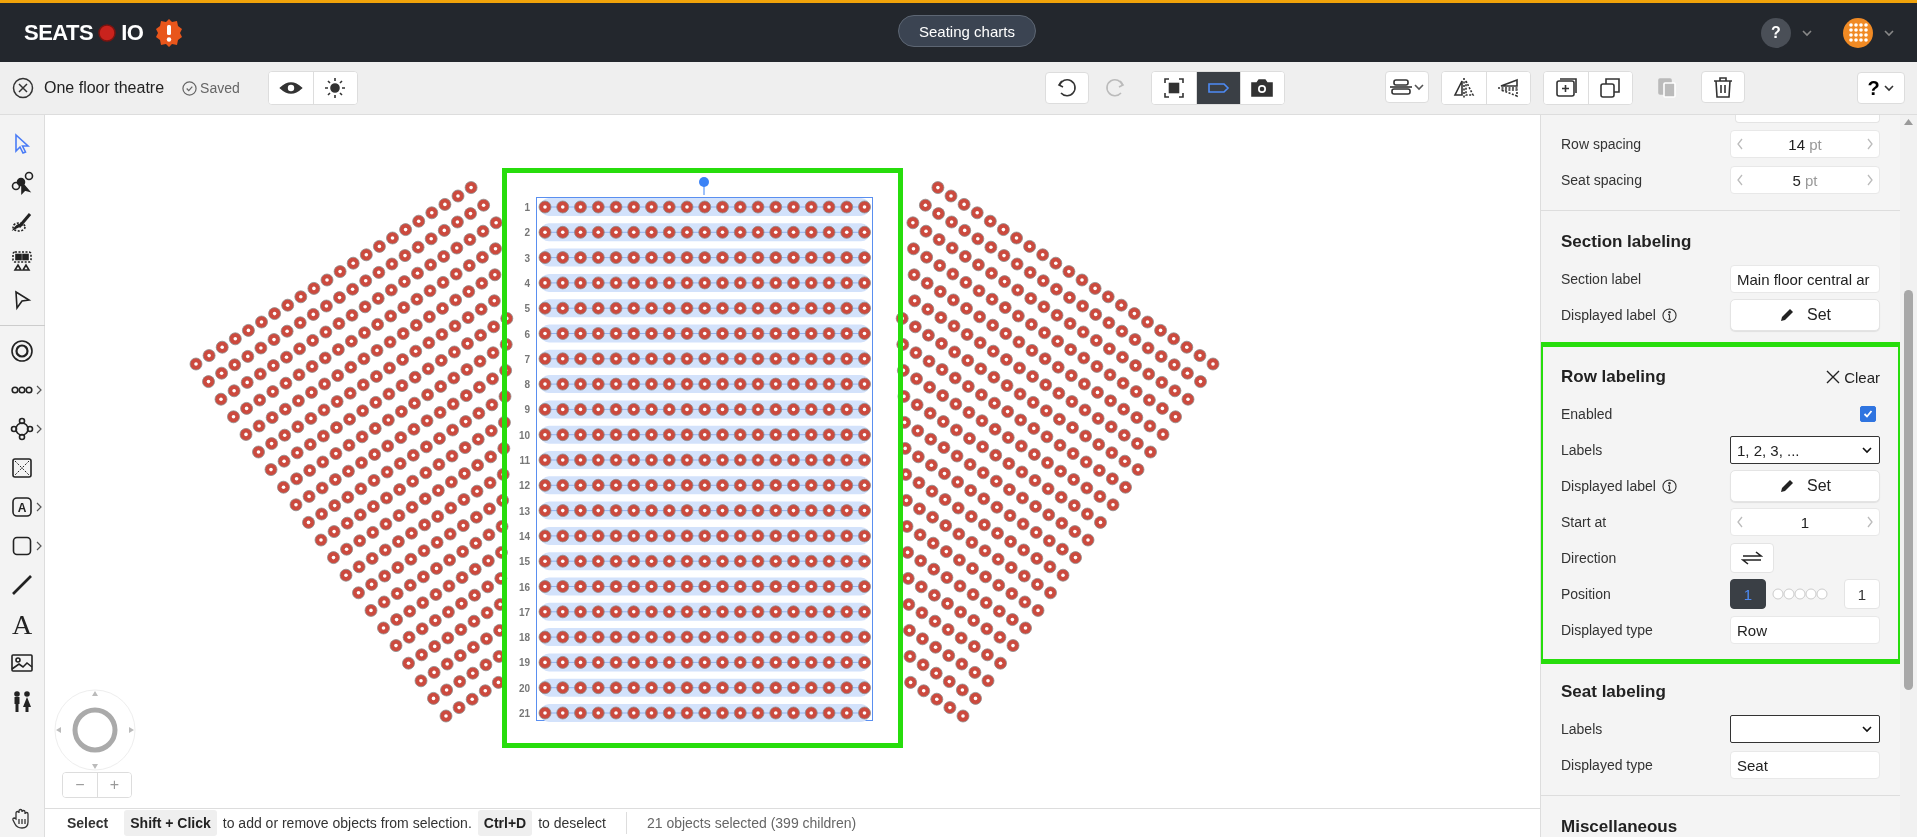  What do you see at coordinates (527, 385) in the screenshot?
I see `row-label: 8` at bounding box center [527, 385].